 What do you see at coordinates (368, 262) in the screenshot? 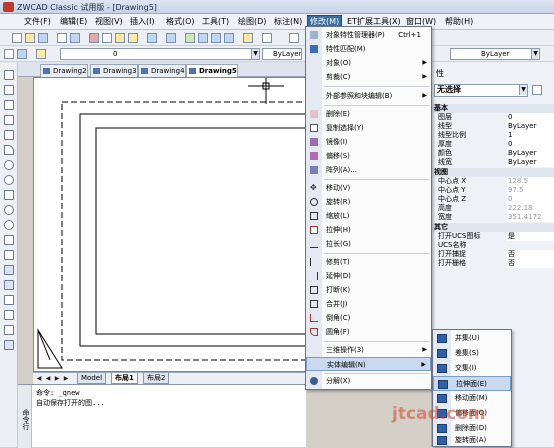
I see `menu-item-trim: 修剪(T)` at bounding box center [368, 262].